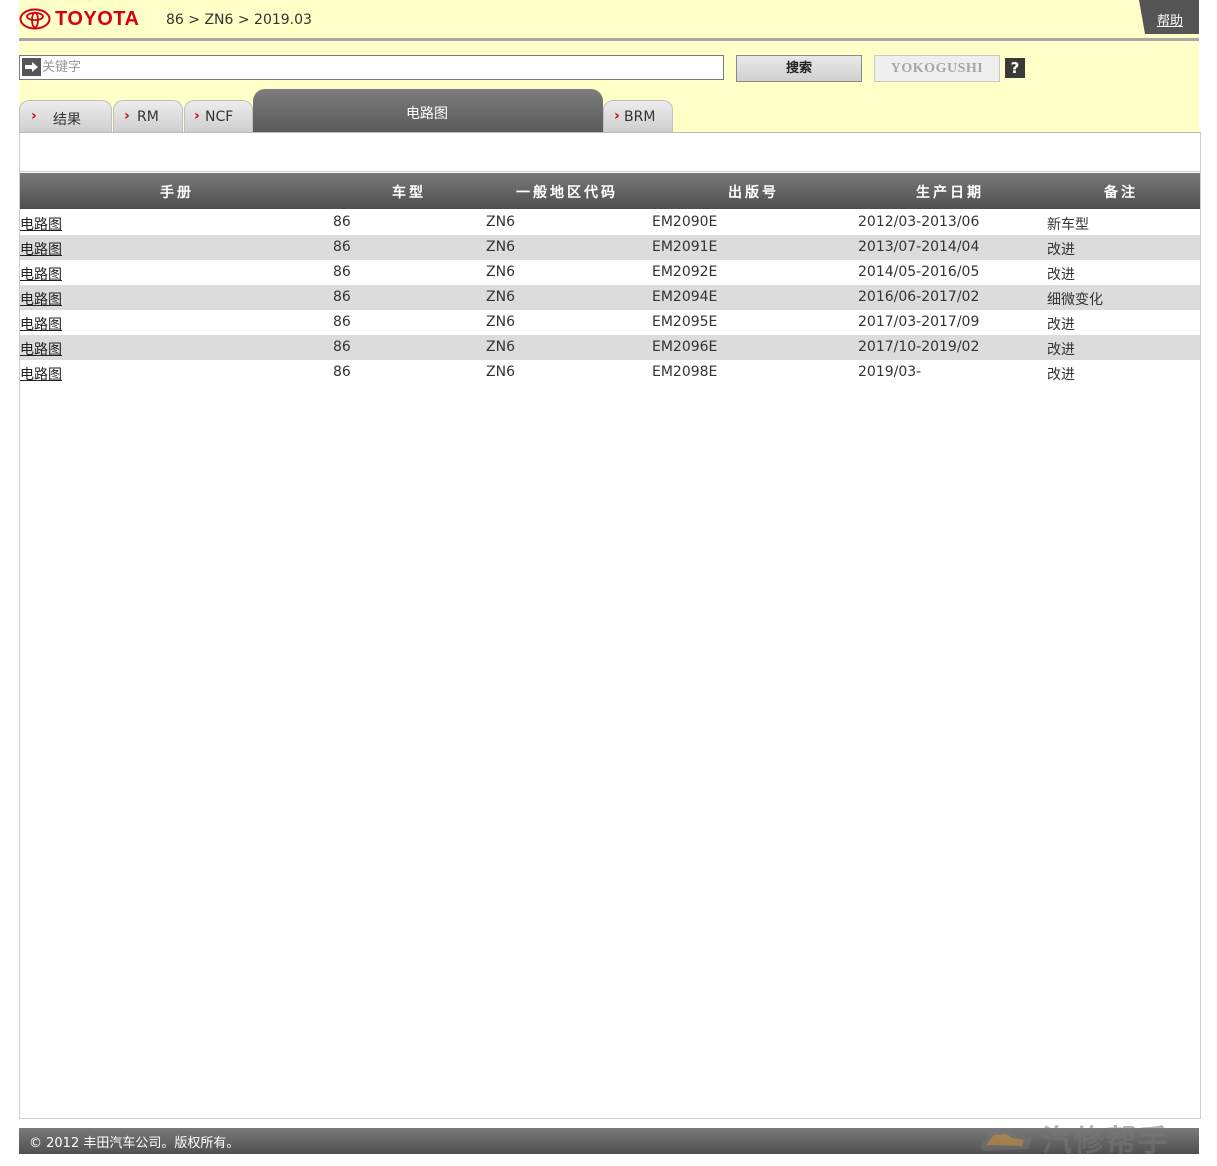  What do you see at coordinates (950, 192) in the screenshot?
I see `column-header-production-date: 生产日期` at bounding box center [950, 192].